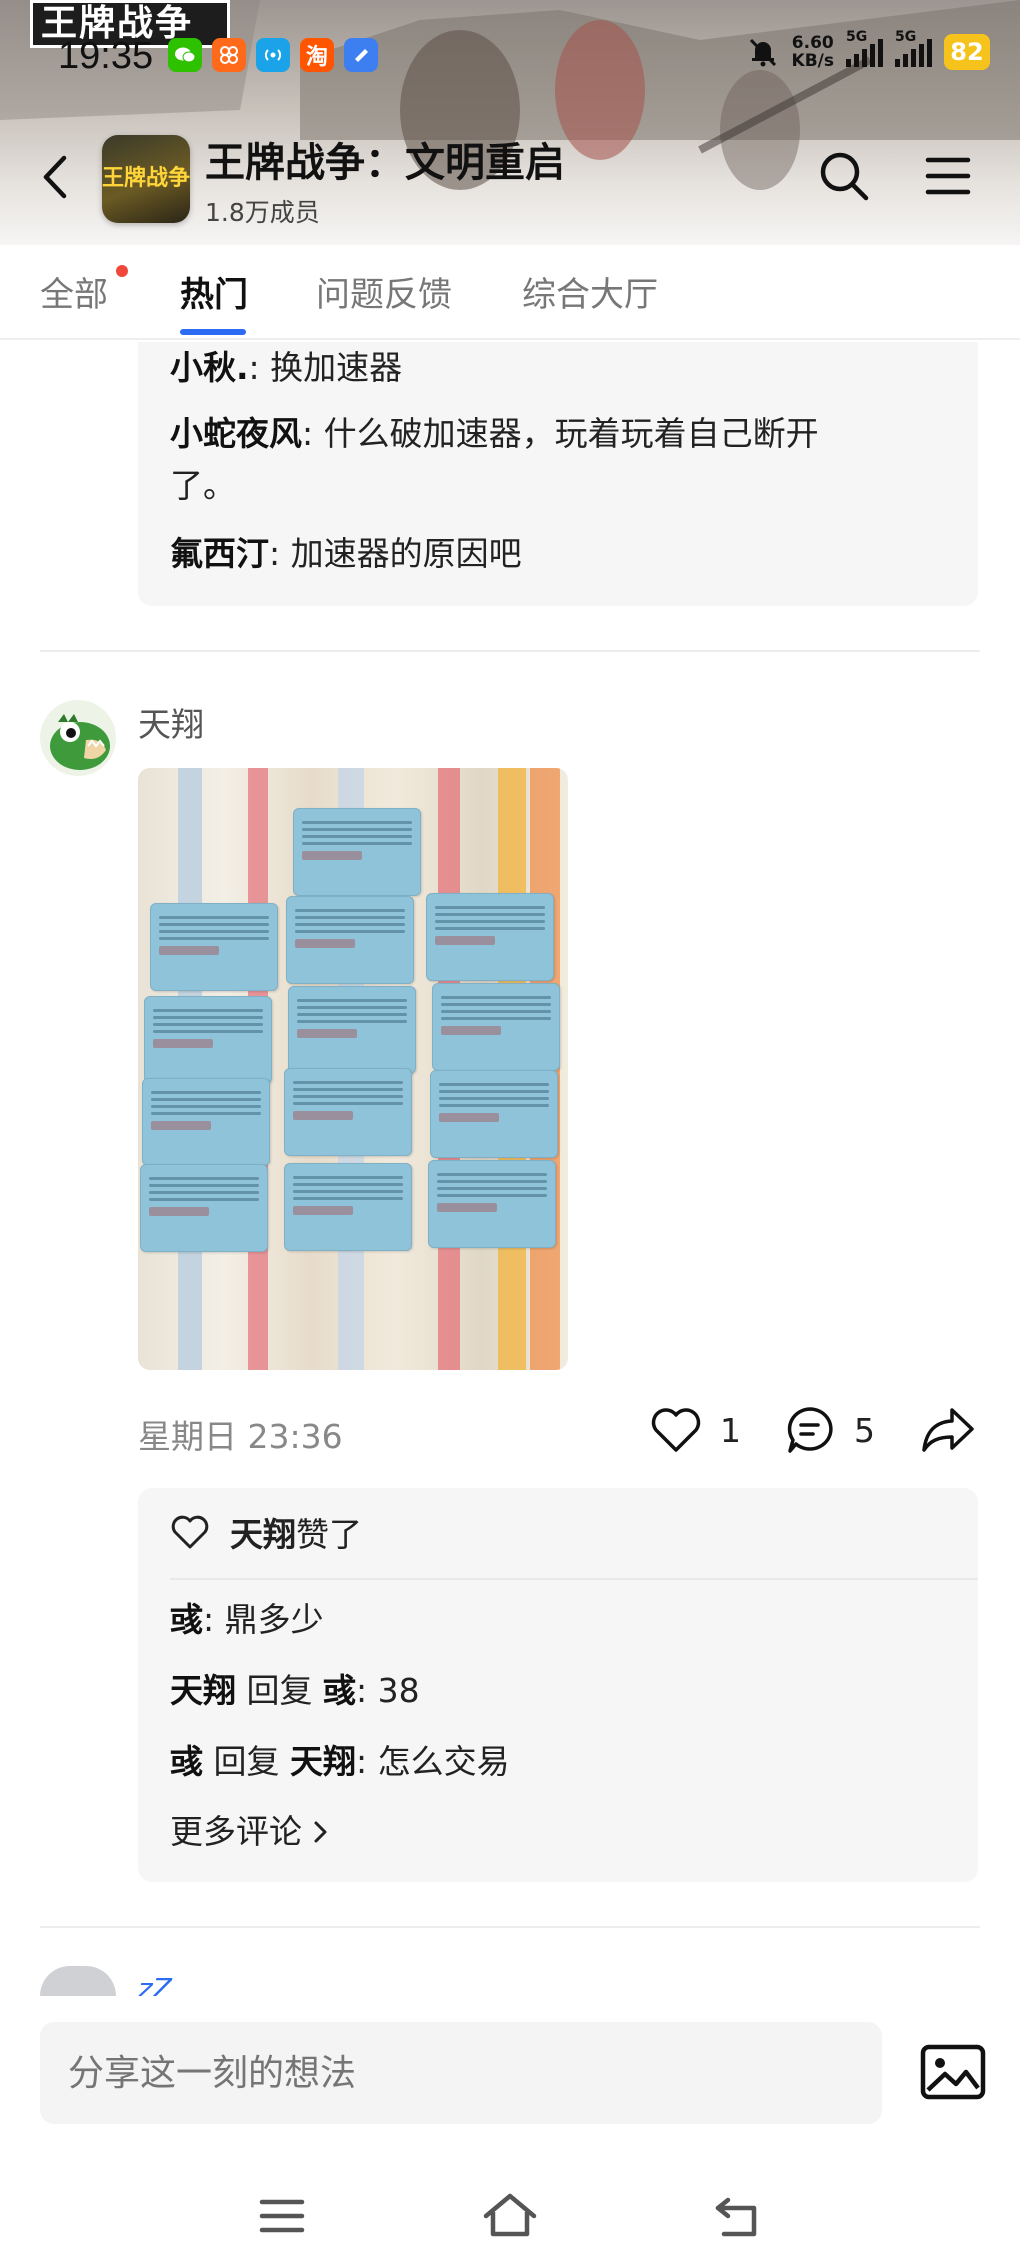  I want to click on net-speed-unit: KB/s, so click(812, 61).